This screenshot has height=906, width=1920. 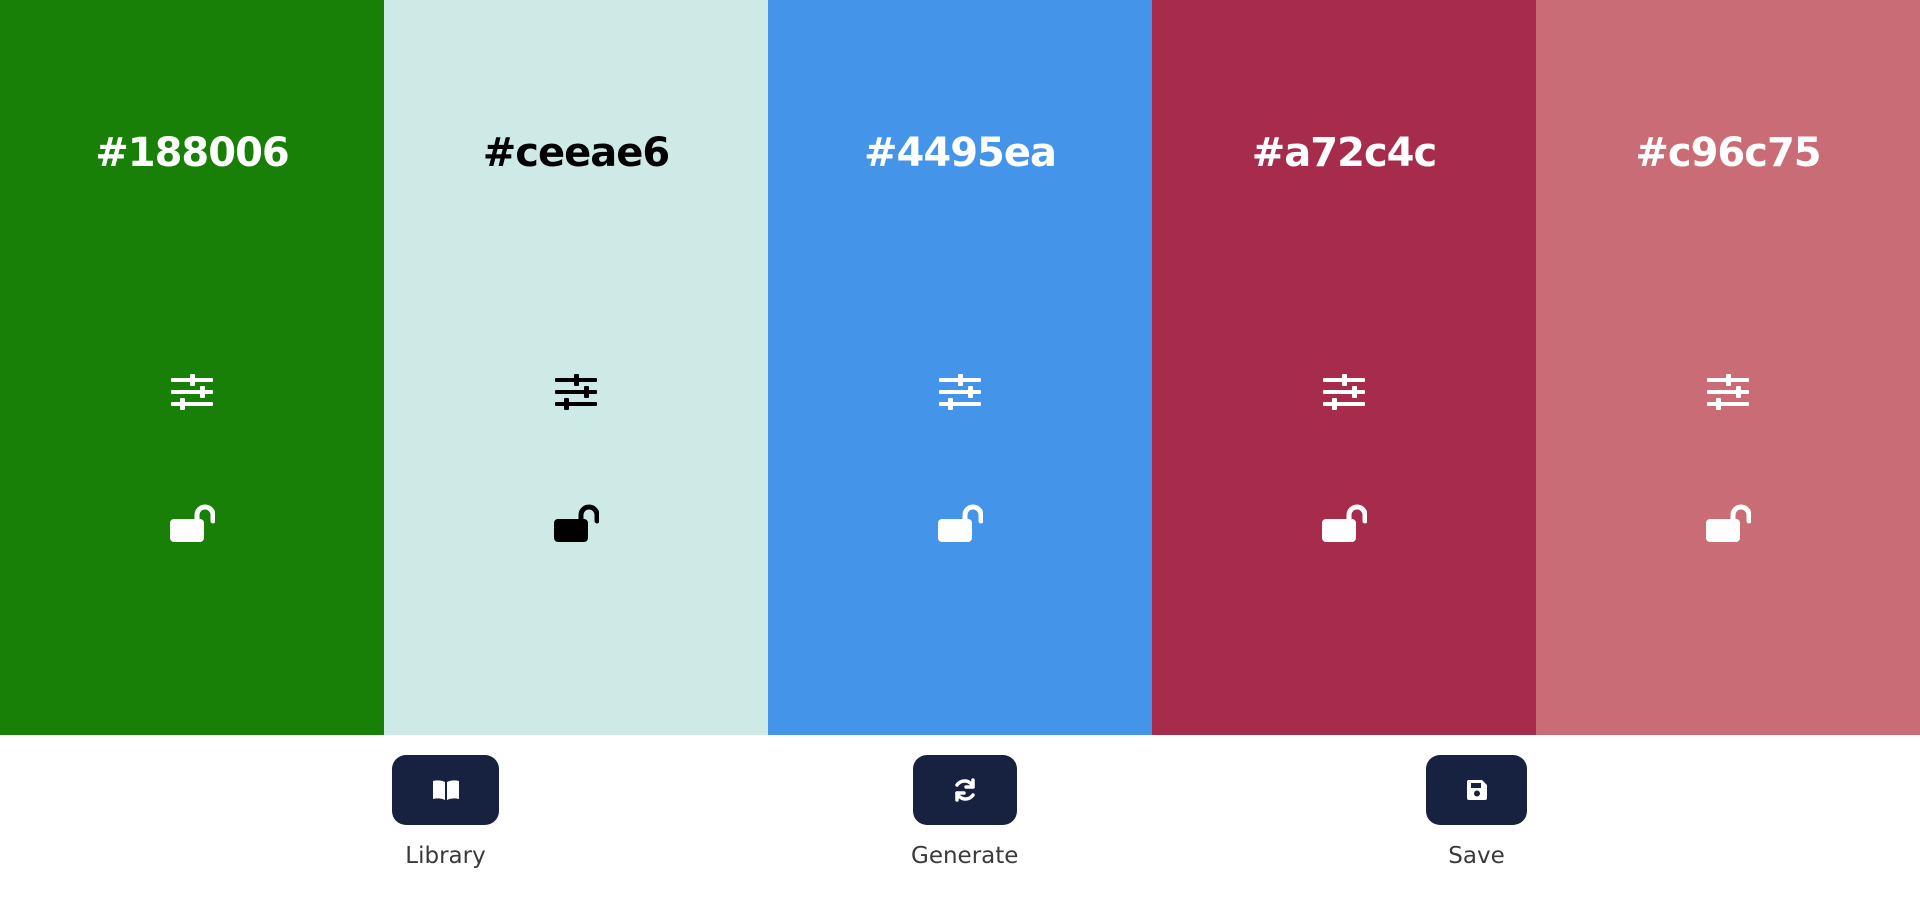 I want to click on library-button, so click(x=445, y=790).